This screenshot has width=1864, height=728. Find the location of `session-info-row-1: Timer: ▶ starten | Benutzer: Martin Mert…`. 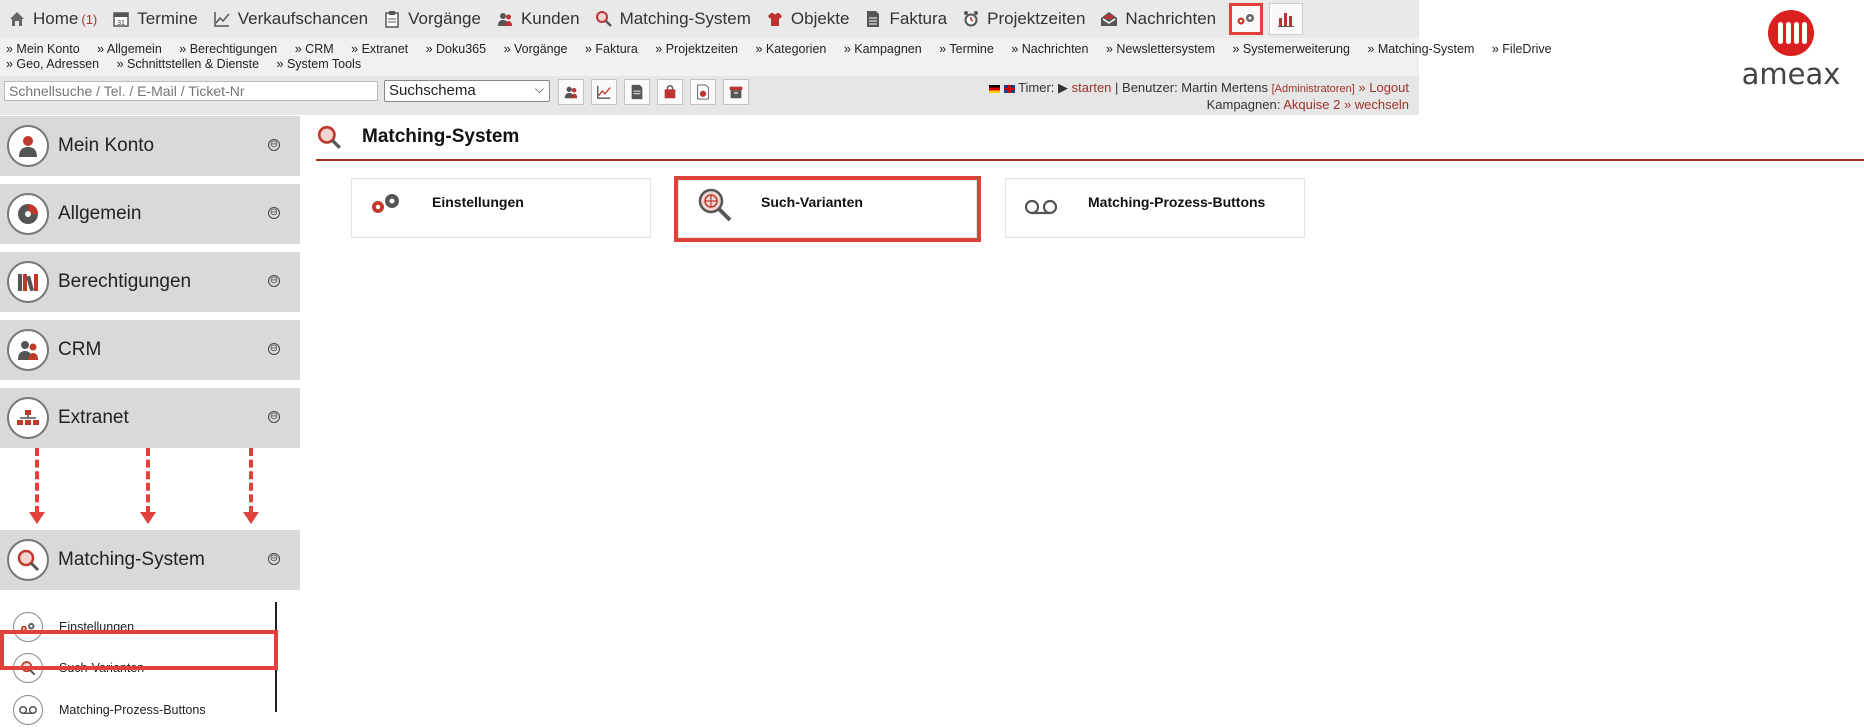

session-info-row-1: Timer: ▶ starten | Benutzer: Martin Mert… is located at coordinates (1199, 88).